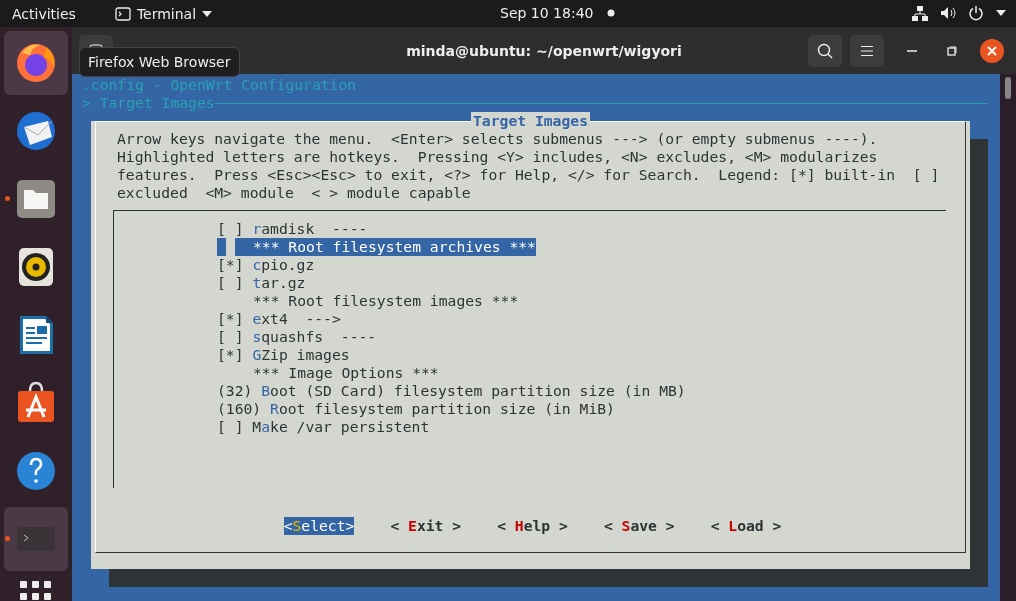 This screenshot has width=1016, height=601. I want to click on dialog-title: Target Images, so click(530, 121).